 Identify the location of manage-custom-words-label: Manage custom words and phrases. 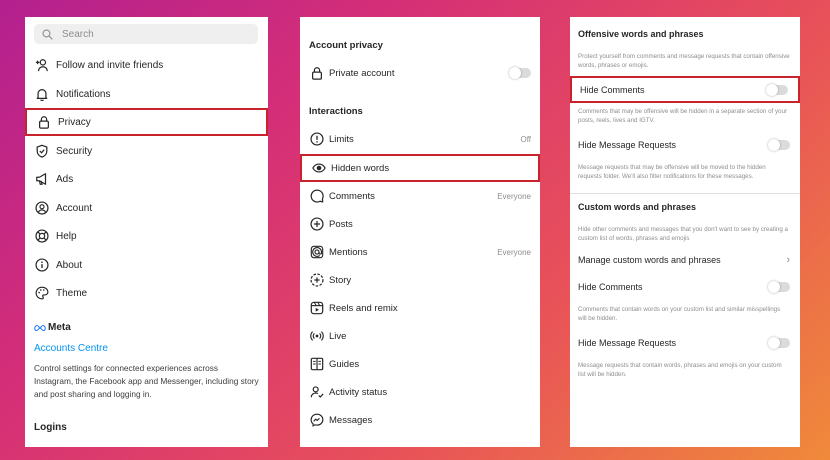
(649, 260).